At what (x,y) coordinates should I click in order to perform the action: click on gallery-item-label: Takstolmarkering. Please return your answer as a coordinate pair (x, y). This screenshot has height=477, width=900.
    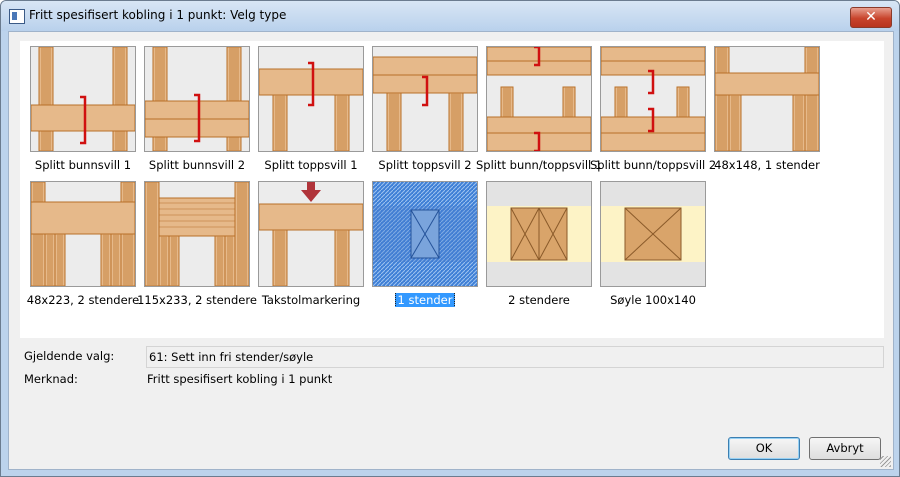
    Looking at the image, I should click on (311, 300).